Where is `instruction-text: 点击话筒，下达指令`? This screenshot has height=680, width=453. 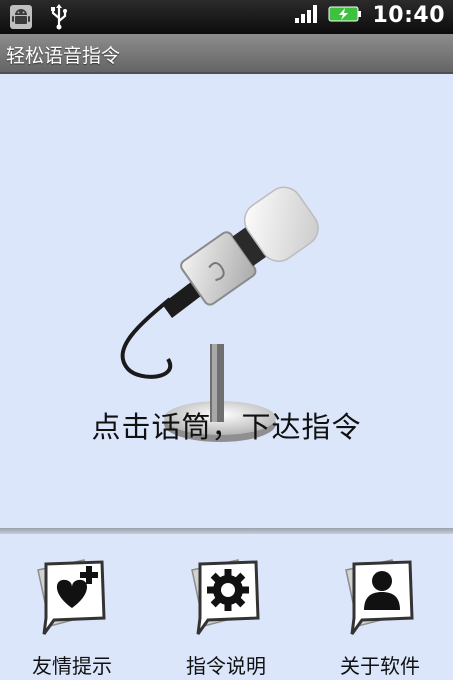 instruction-text: 点击话筒，下达指令 is located at coordinates (226, 427).